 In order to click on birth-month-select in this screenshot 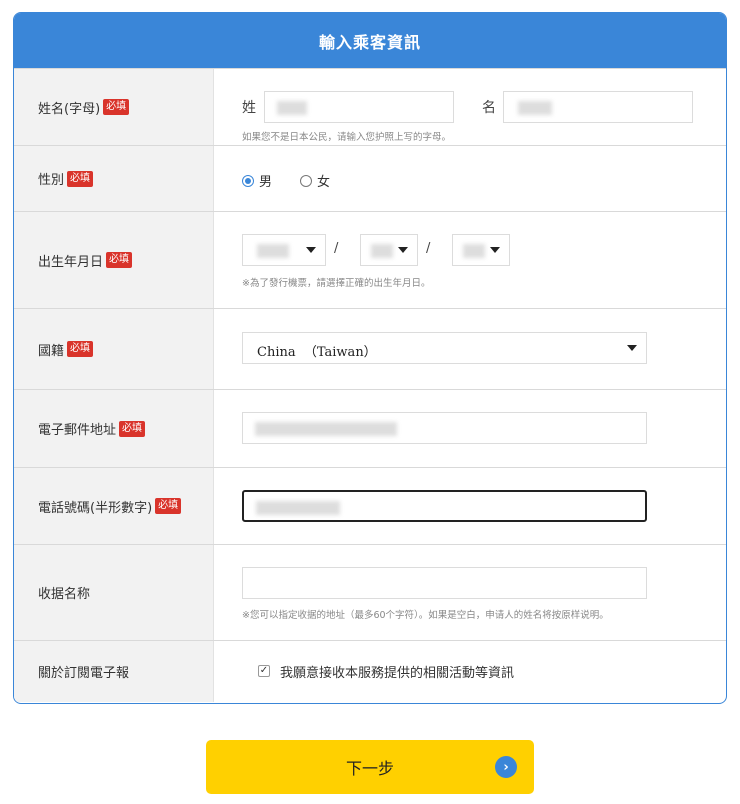, I will do `click(389, 250)`.